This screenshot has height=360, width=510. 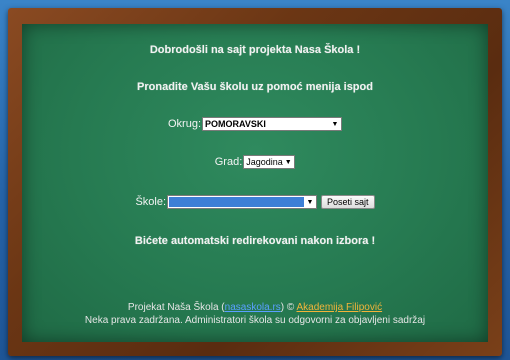 What do you see at coordinates (228, 162) in the screenshot?
I see `grad-label: Grad:` at bounding box center [228, 162].